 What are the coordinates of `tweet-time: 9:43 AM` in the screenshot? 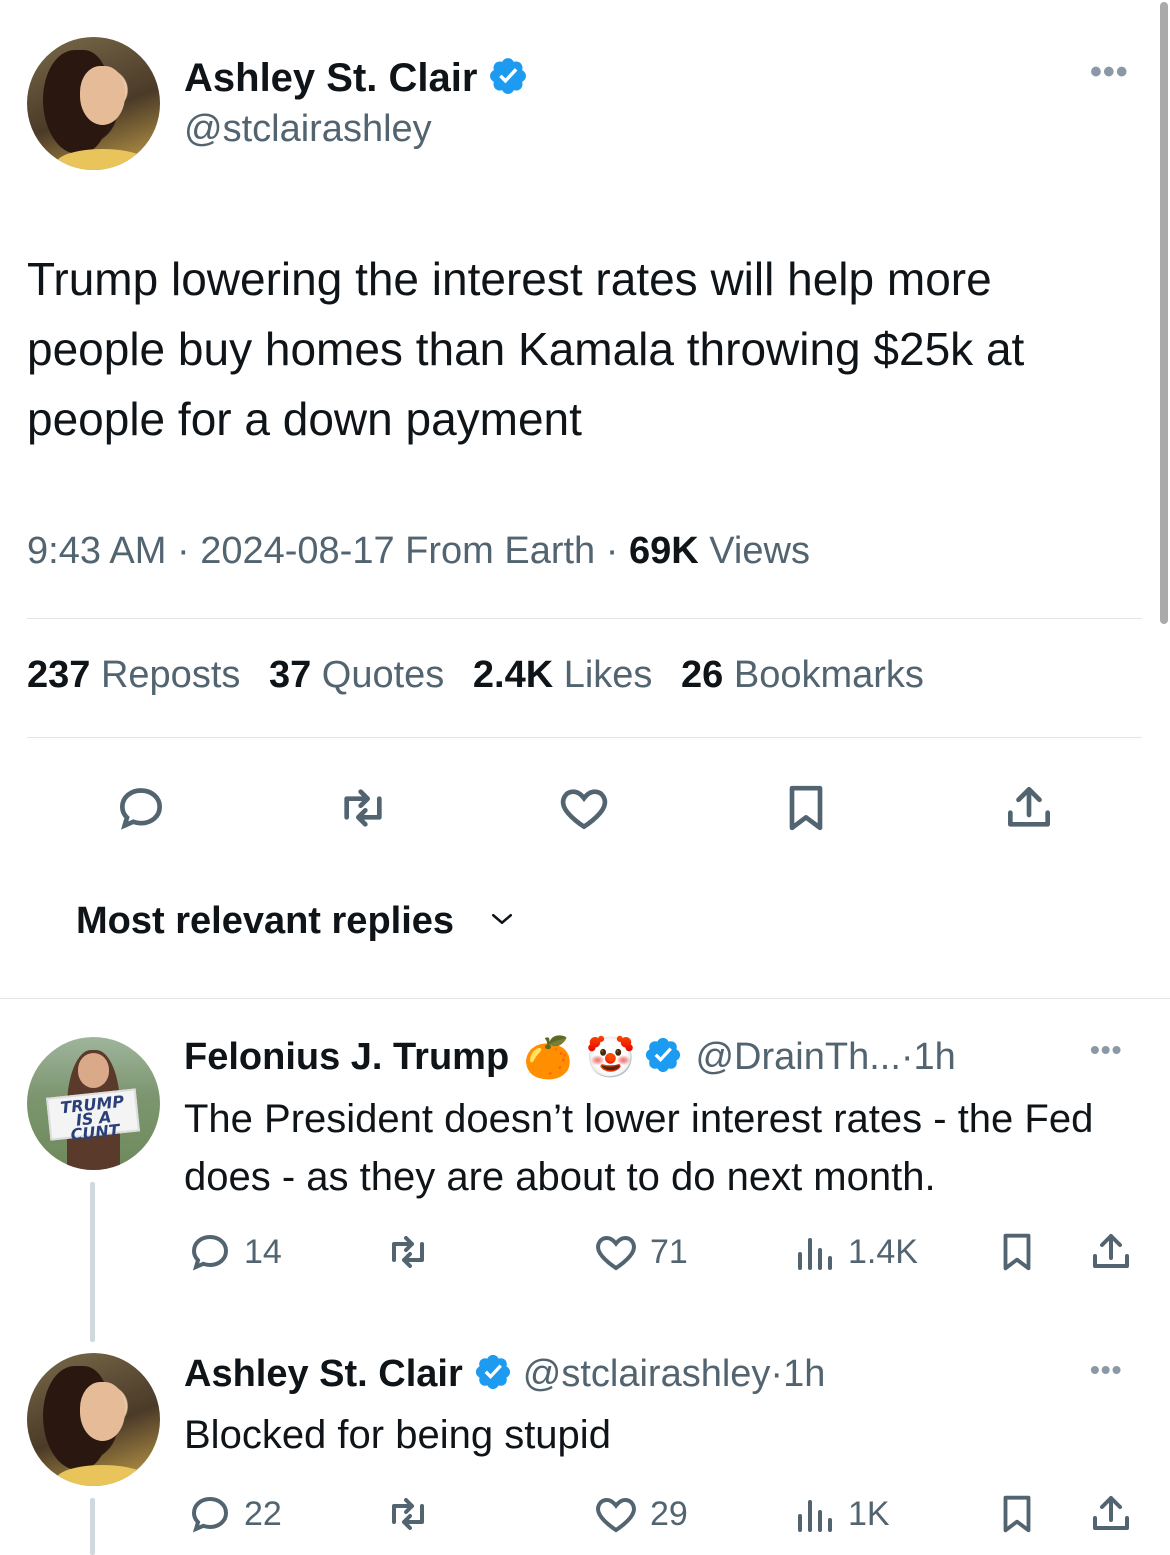 It's located at (96, 551).